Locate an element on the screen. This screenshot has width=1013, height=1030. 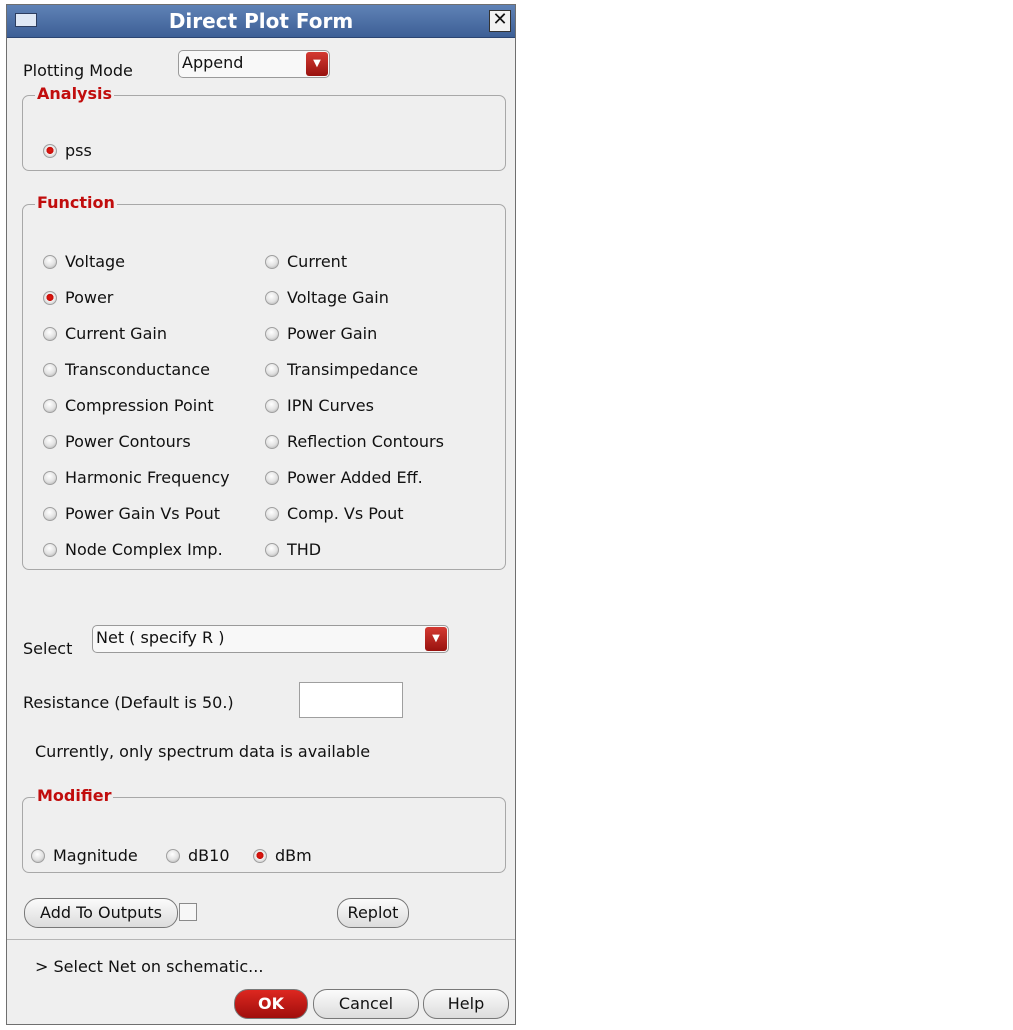
function-label: Voltage Gain is located at coordinates (338, 297).